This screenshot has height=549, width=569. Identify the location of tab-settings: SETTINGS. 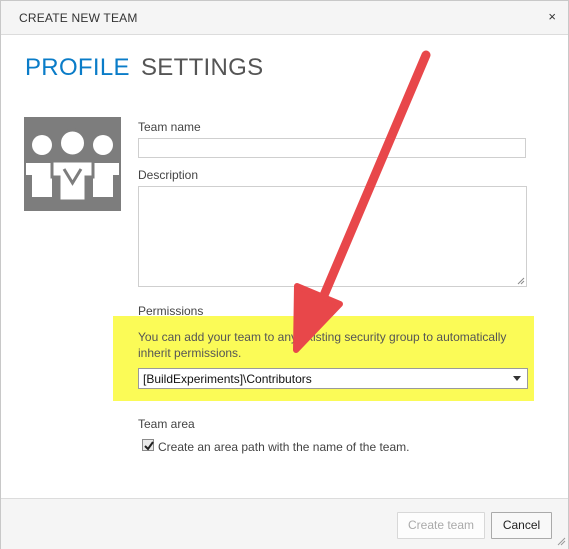
(202, 68).